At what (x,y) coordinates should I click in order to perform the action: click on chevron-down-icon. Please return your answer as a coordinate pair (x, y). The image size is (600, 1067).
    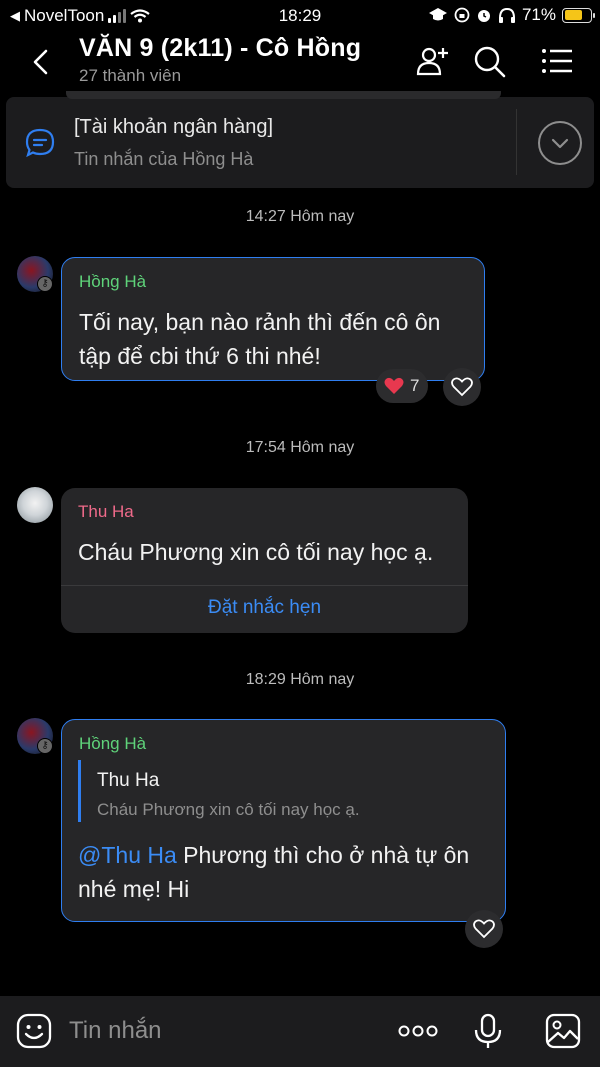
    Looking at the image, I should click on (560, 143).